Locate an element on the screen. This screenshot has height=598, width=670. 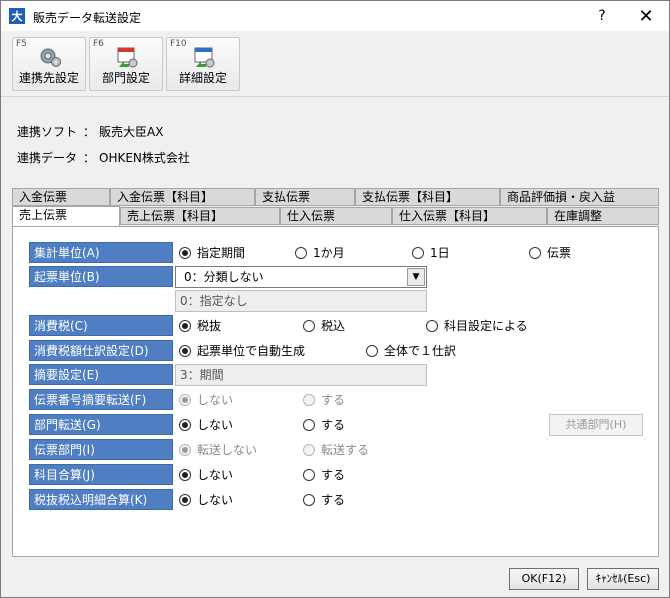
aggregate-unit-label: 集計単位(A) is located at coordinates (101, 252).